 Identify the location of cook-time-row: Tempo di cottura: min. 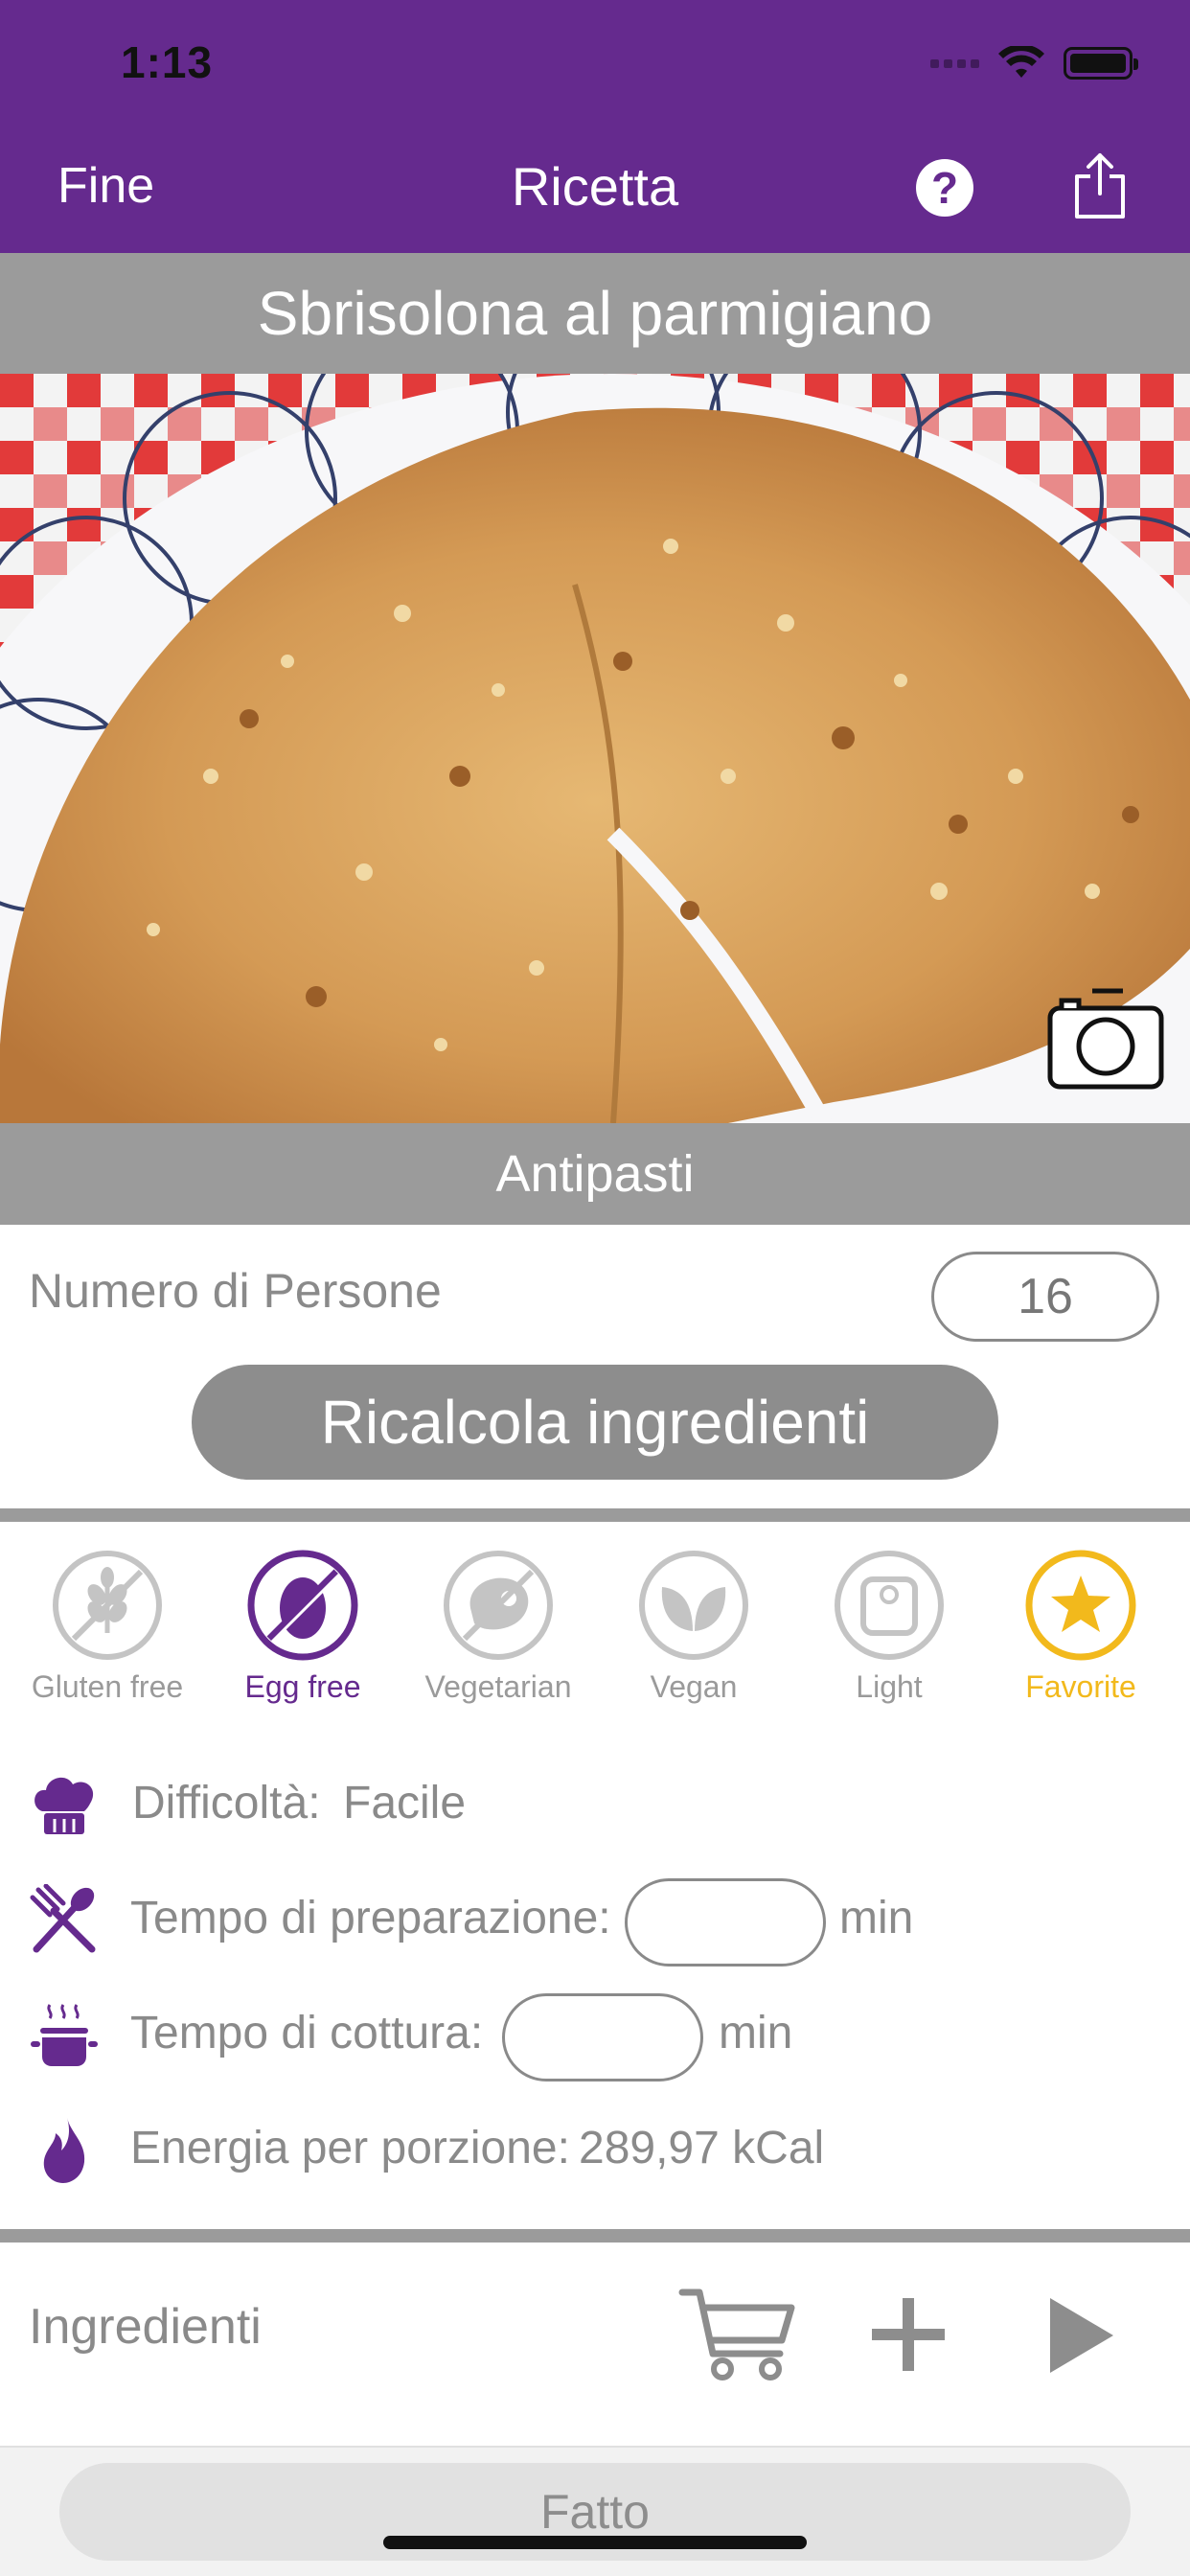
(595, 2034).